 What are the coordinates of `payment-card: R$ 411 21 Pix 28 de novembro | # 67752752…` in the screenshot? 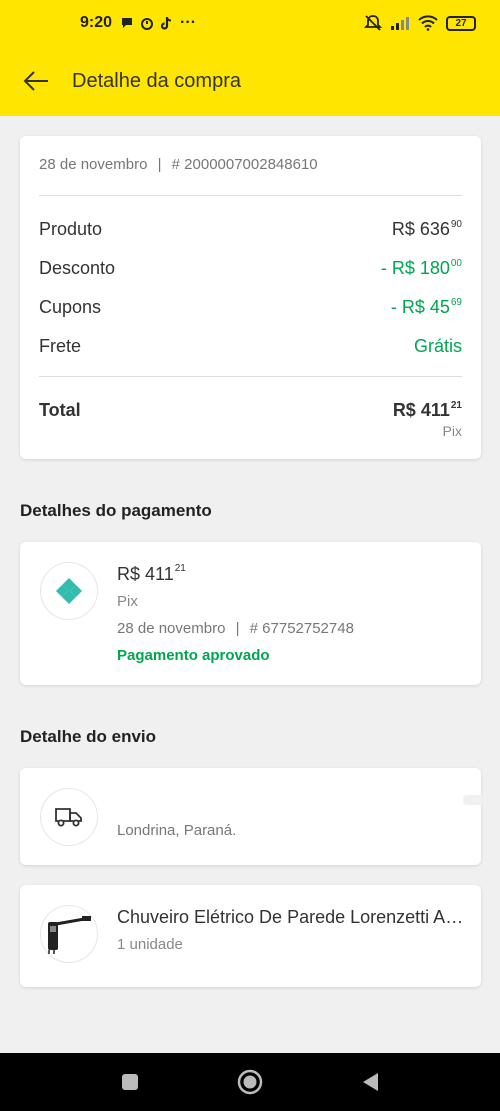 It's located at (250, 613).